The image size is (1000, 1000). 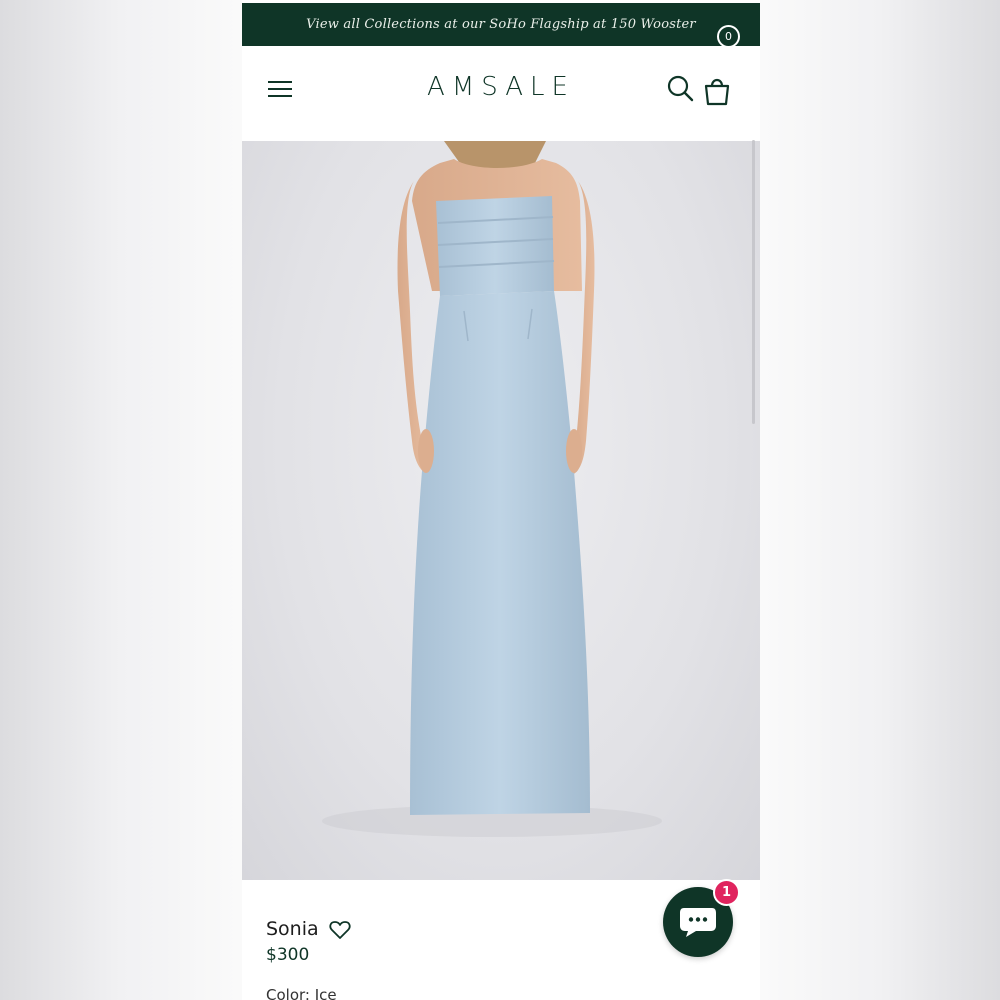 I want to click on cart-count-badge: 0, so click(x=728, y=36).